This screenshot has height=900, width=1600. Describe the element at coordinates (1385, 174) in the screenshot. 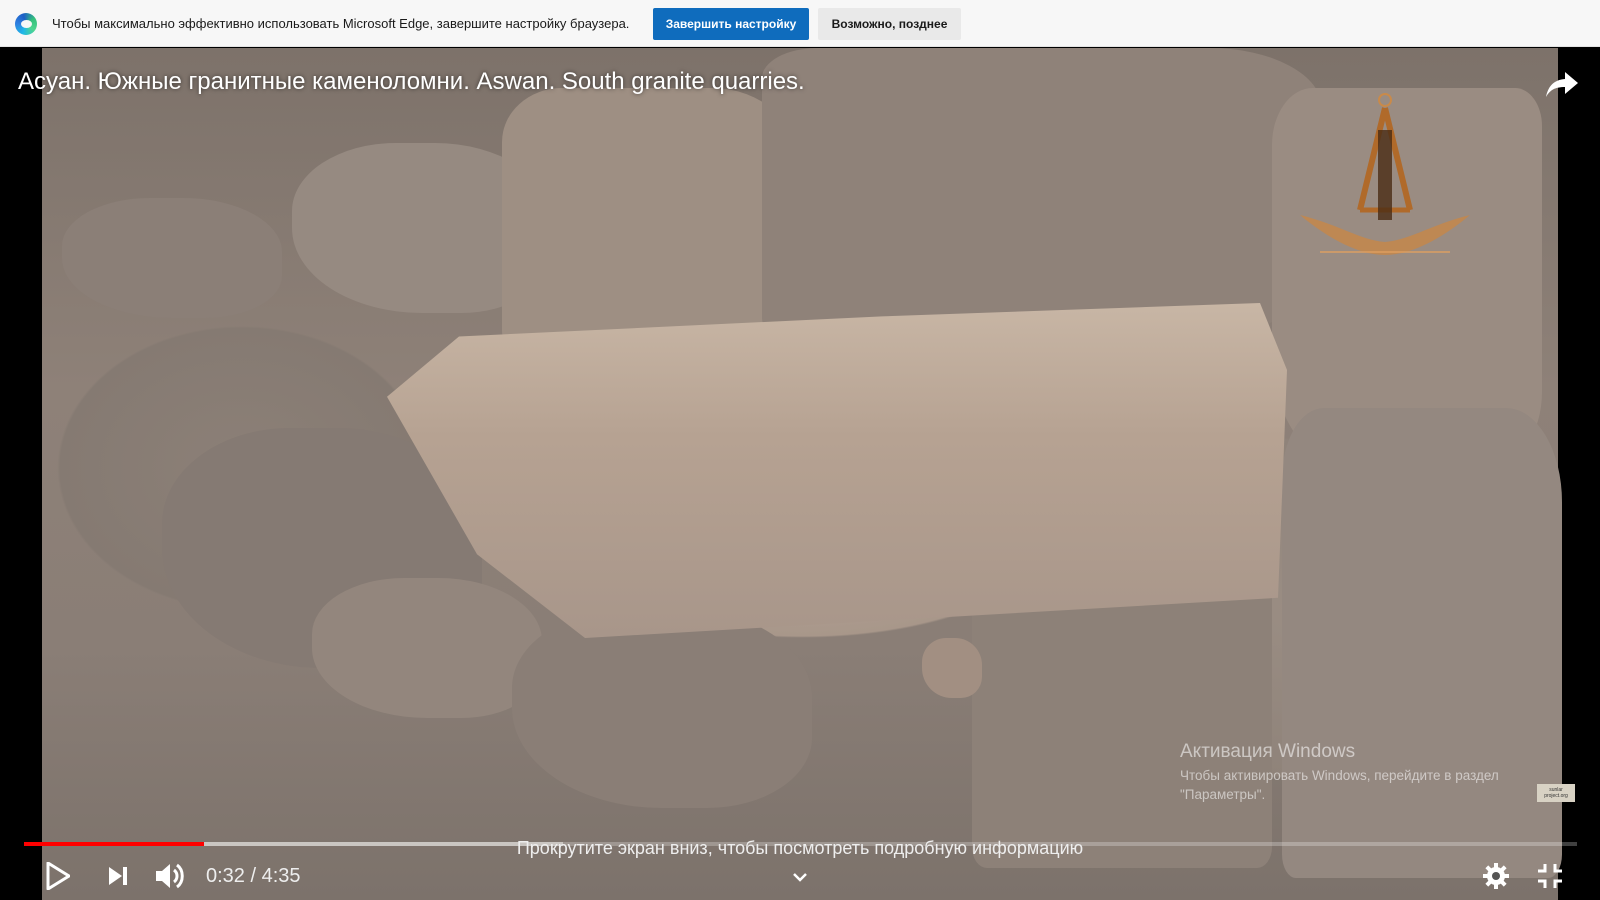

I see `channel-logo` at that location.